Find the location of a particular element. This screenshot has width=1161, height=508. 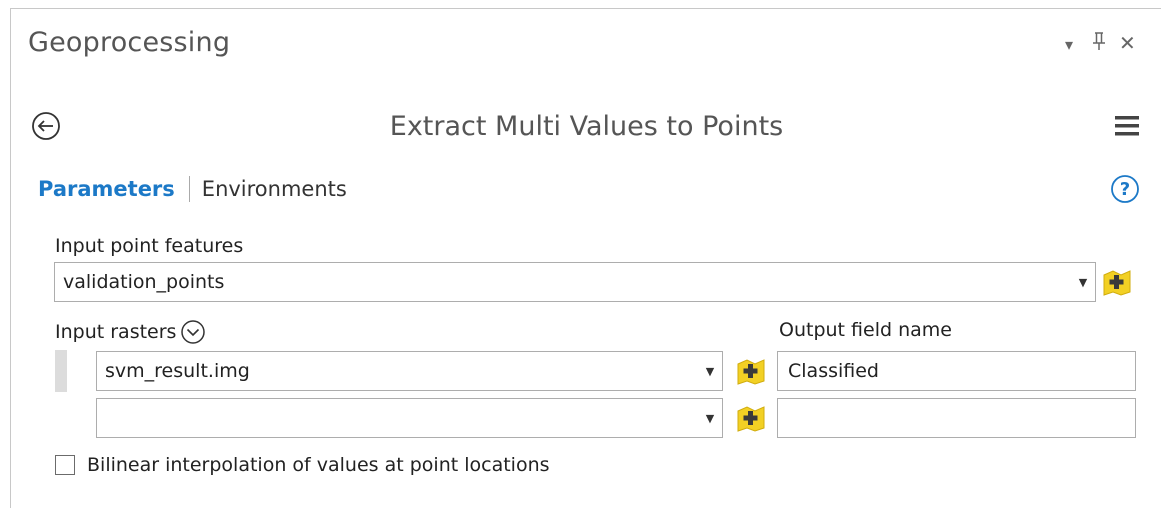

tab-divider is located at coordinates (189, 189).